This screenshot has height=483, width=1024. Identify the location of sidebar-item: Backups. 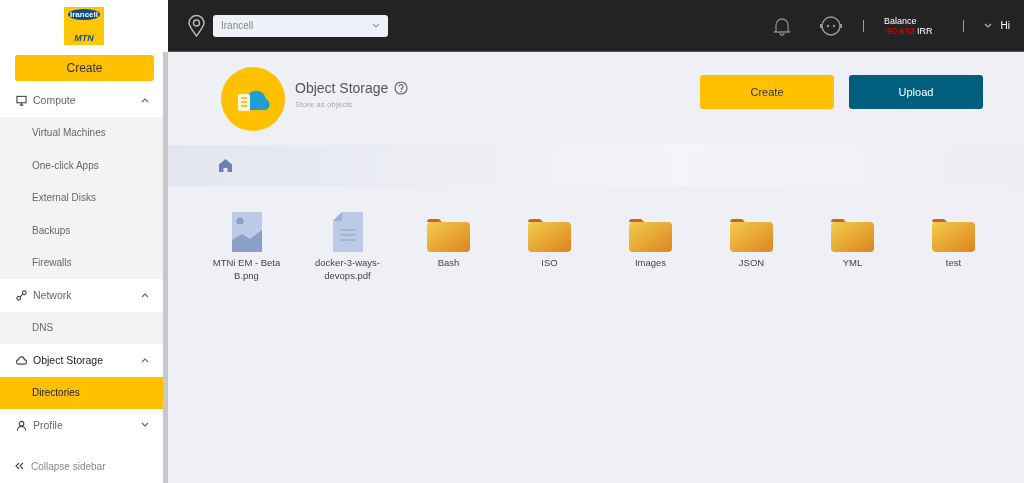
(81, 230).